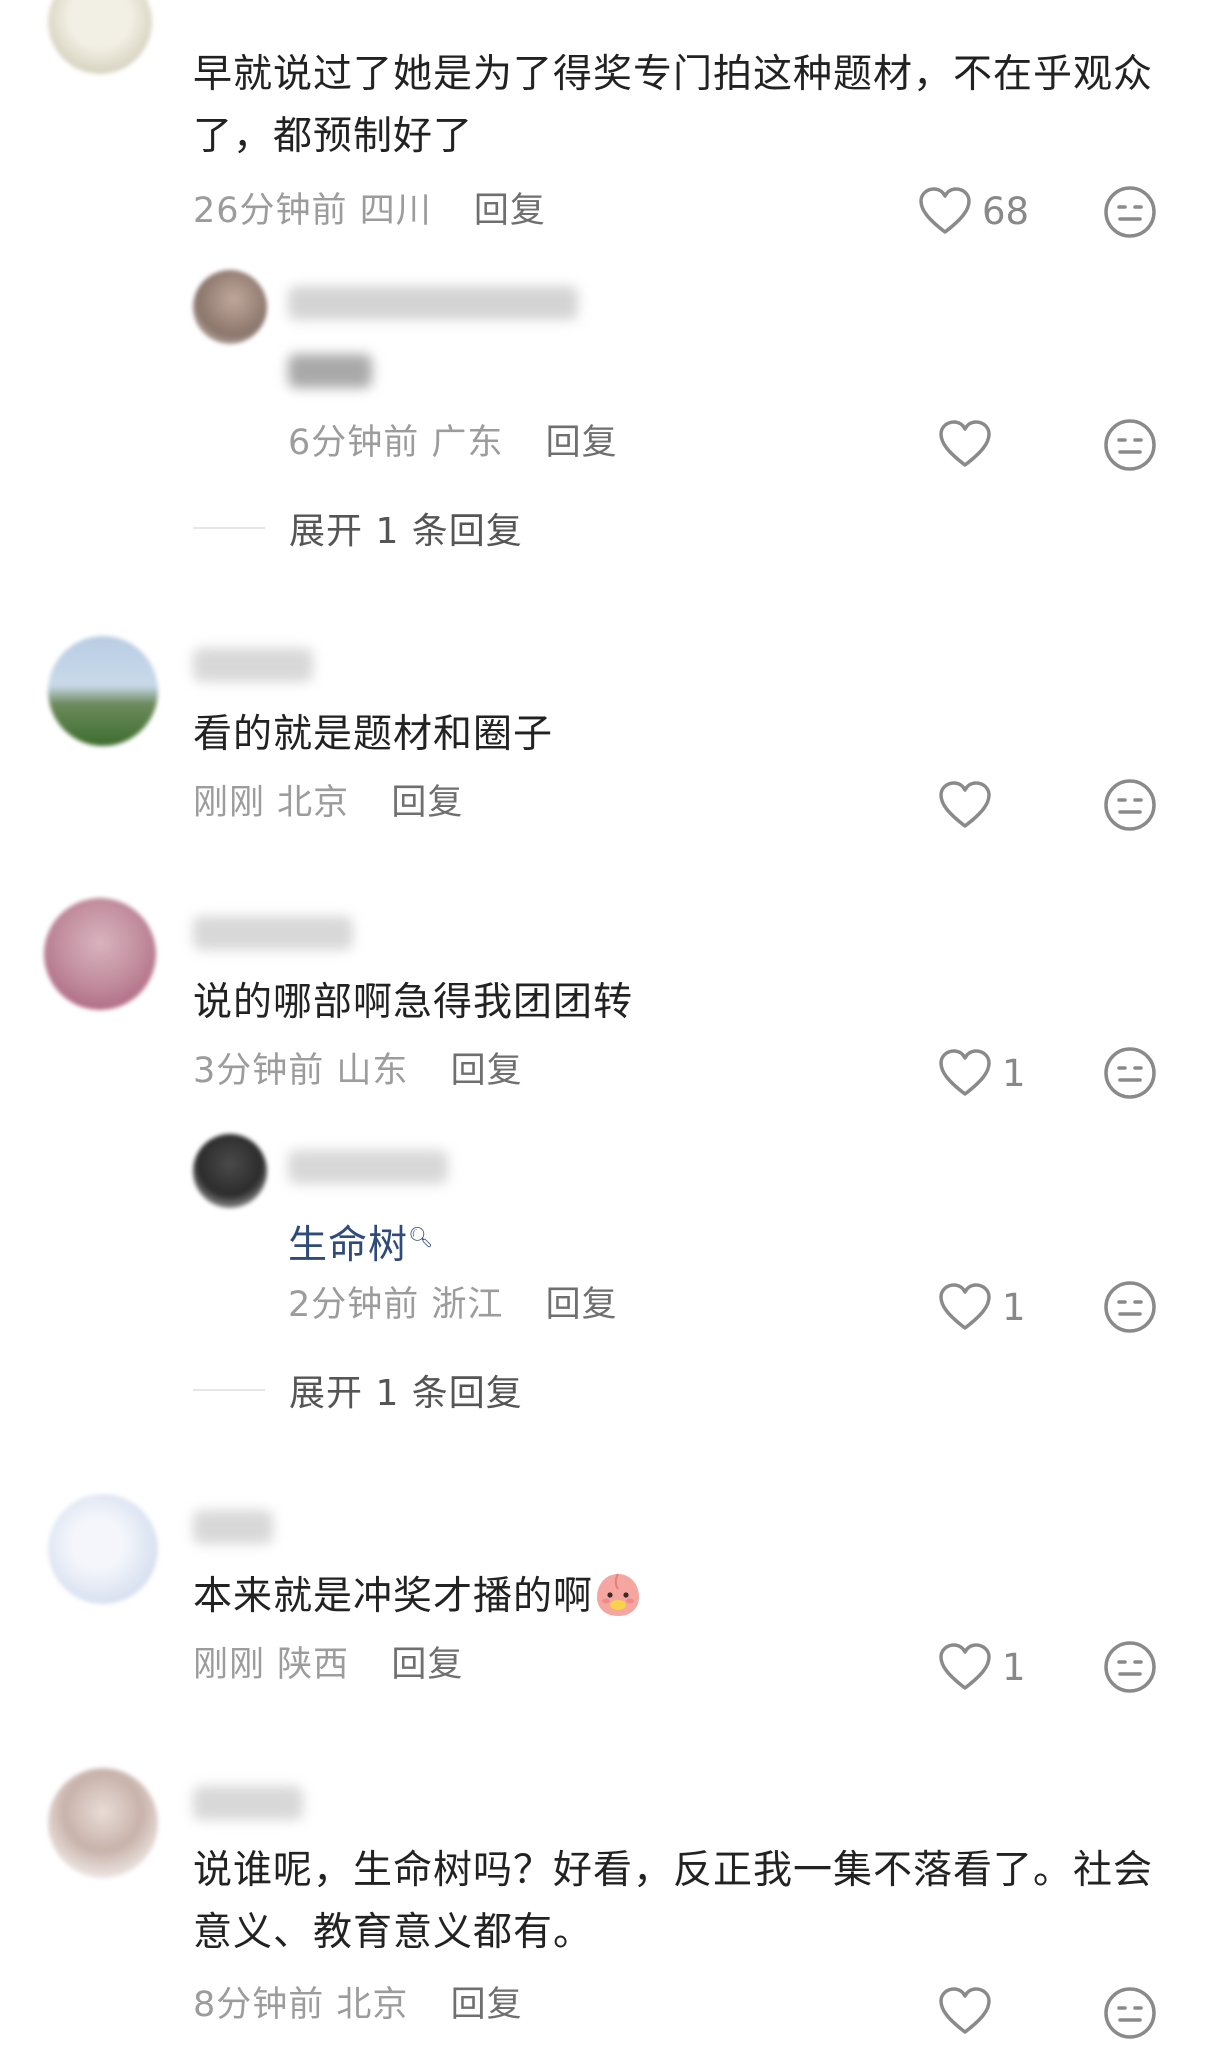 This screenshot has height=2048, width=1206. I want to click on comment-text-body: 本来就是冲奖才播的啊, so click(393, 1596).